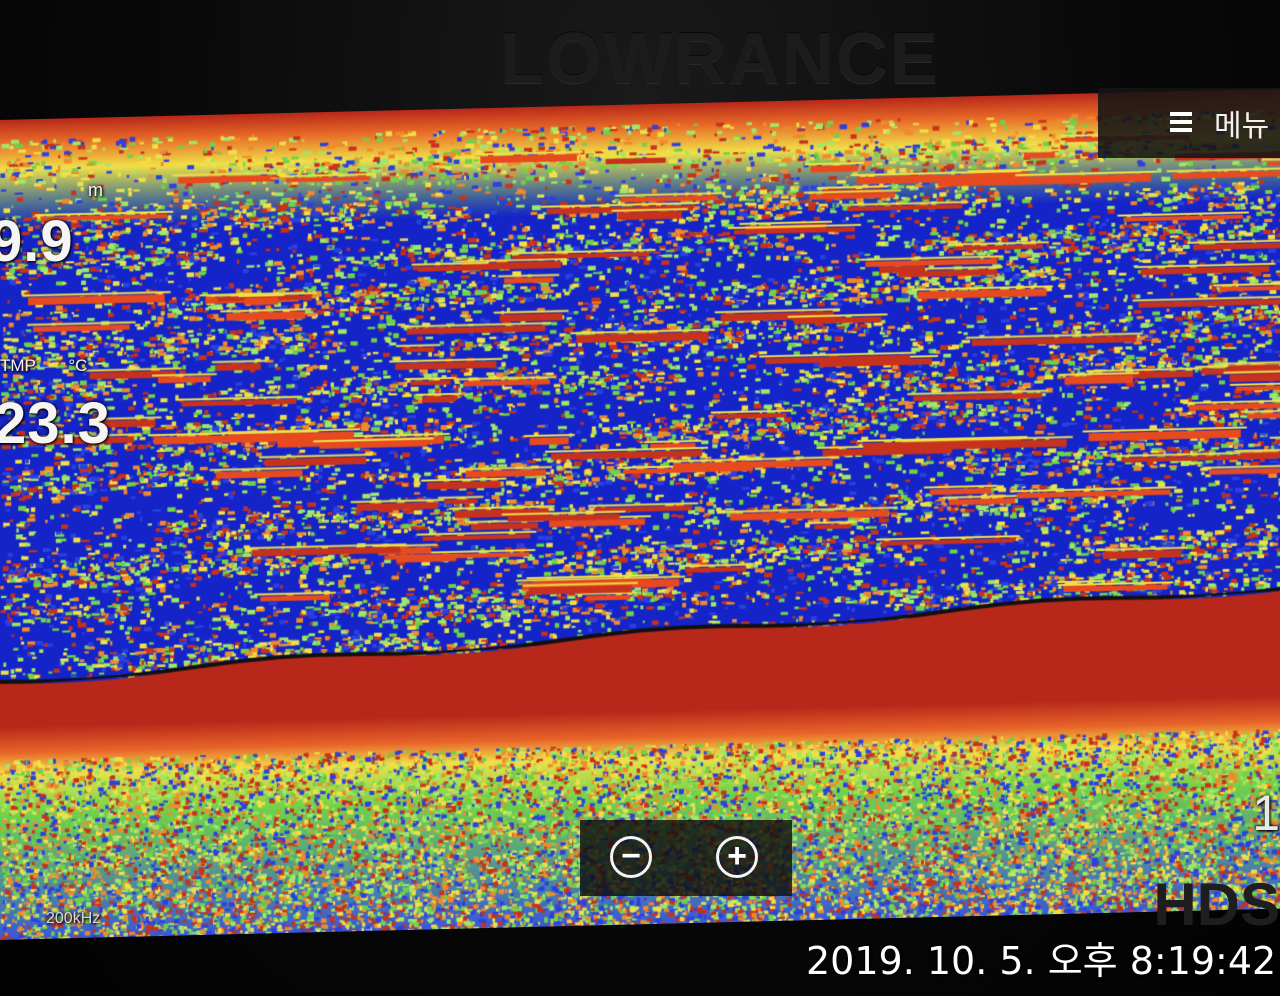 This screenshot has height=996, width=1280. I want to click on temperature-label-text: TMP, so click(18, 365).